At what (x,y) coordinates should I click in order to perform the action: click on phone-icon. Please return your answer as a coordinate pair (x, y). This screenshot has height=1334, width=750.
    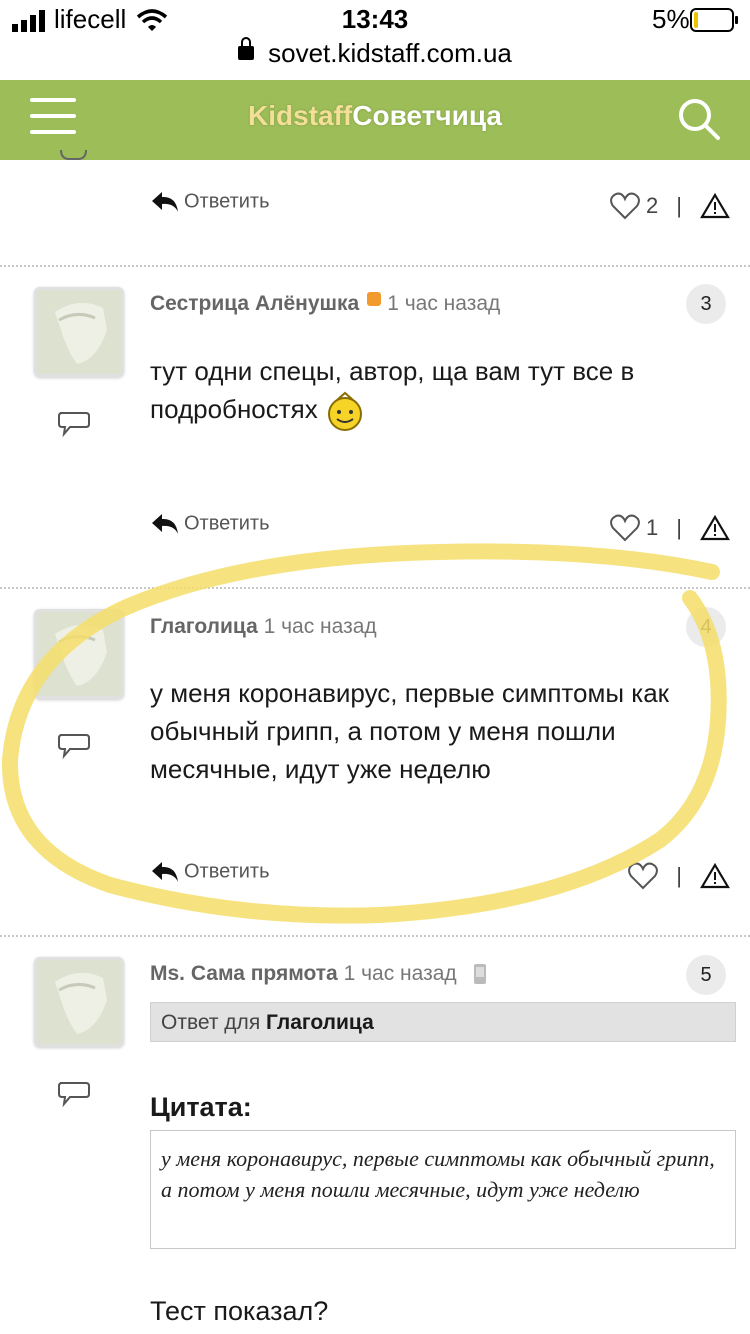
    Looking at the image, I should click on (479, 974).